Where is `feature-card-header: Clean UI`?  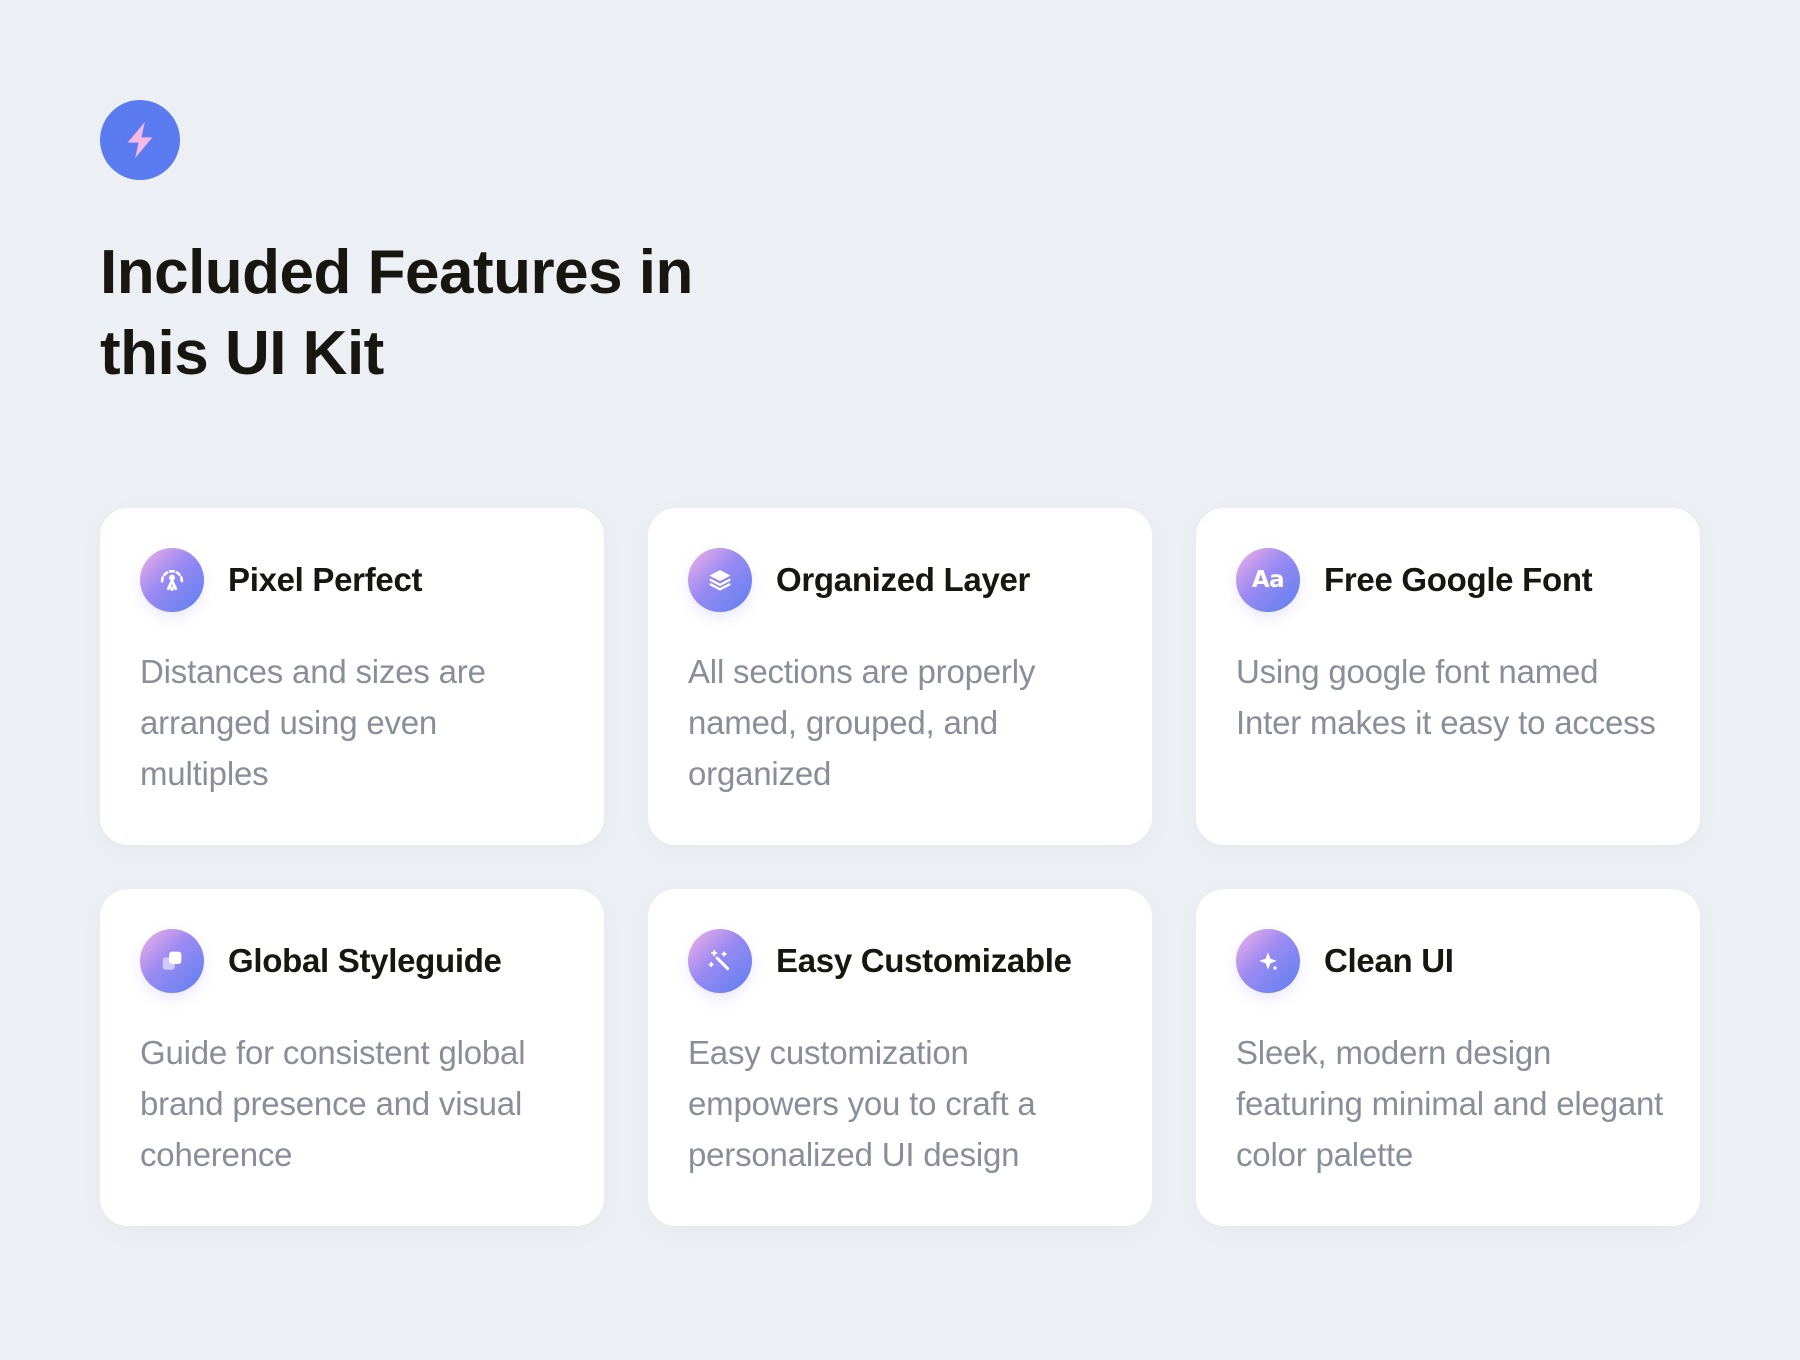 feature-card-header: Clean UI is located at coordinates (1448, 961).